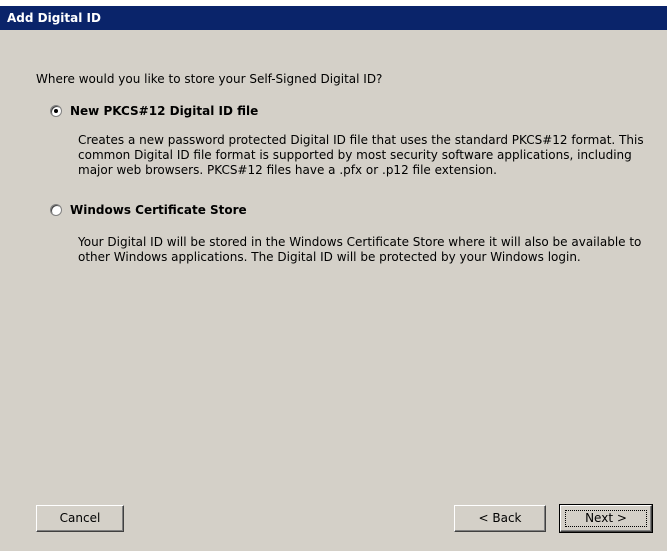 This screenshot has width=667, height=551. Describe the element at coordinates (56, 111) in the screenshot. I see `radio-checked-icon` at that location.